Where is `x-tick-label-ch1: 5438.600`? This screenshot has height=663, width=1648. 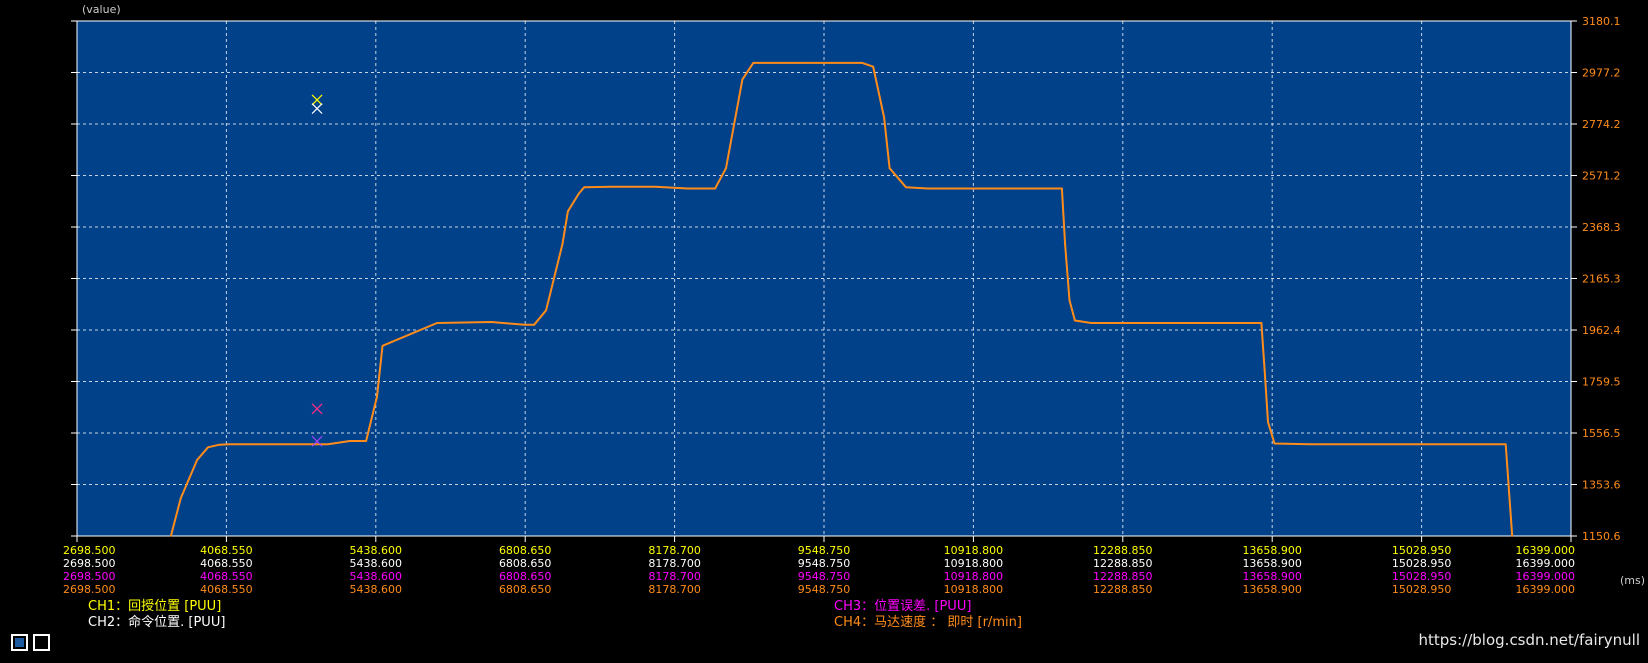
x-tick-label-ch1: 5438.600 is located at coordinates (376, 550).